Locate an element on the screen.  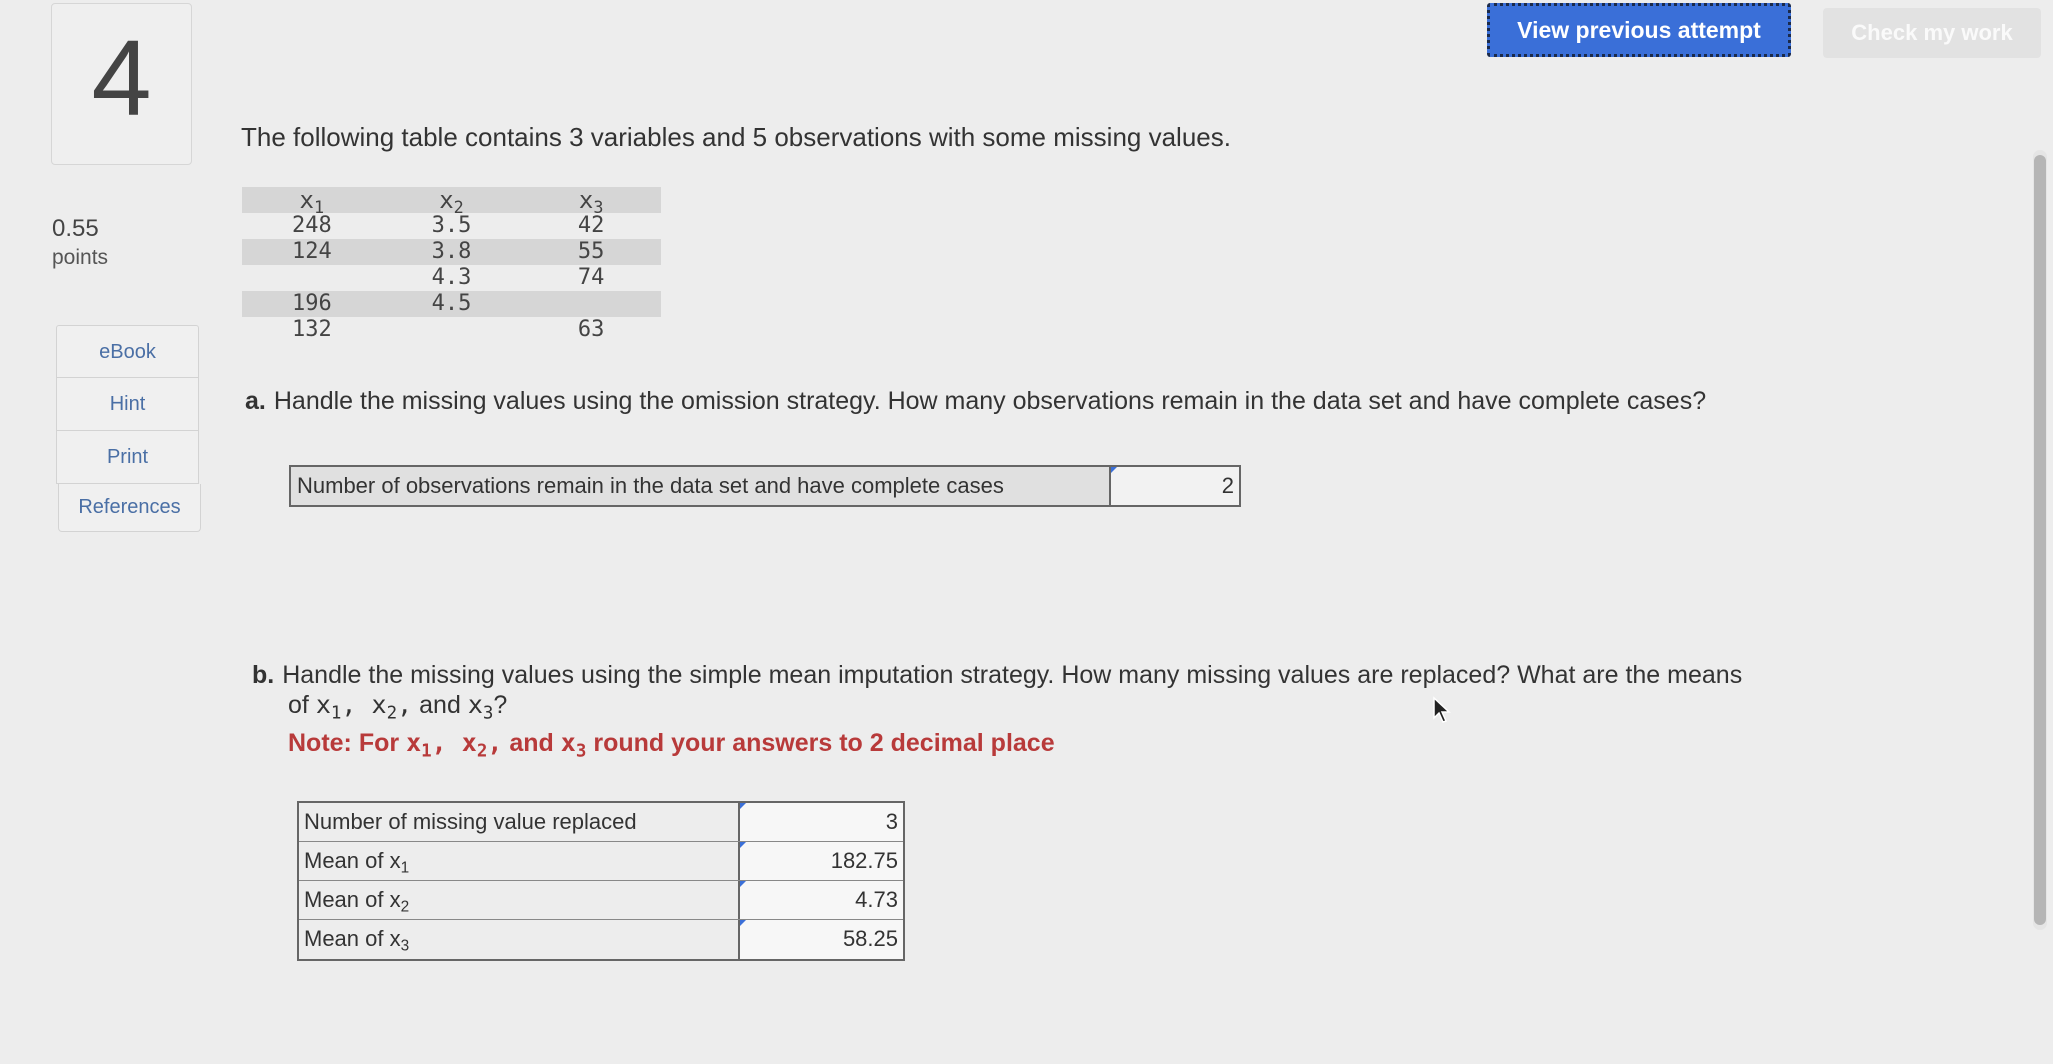
data-table-header: x1 x2 x3 is located at coordinates (451, 201).